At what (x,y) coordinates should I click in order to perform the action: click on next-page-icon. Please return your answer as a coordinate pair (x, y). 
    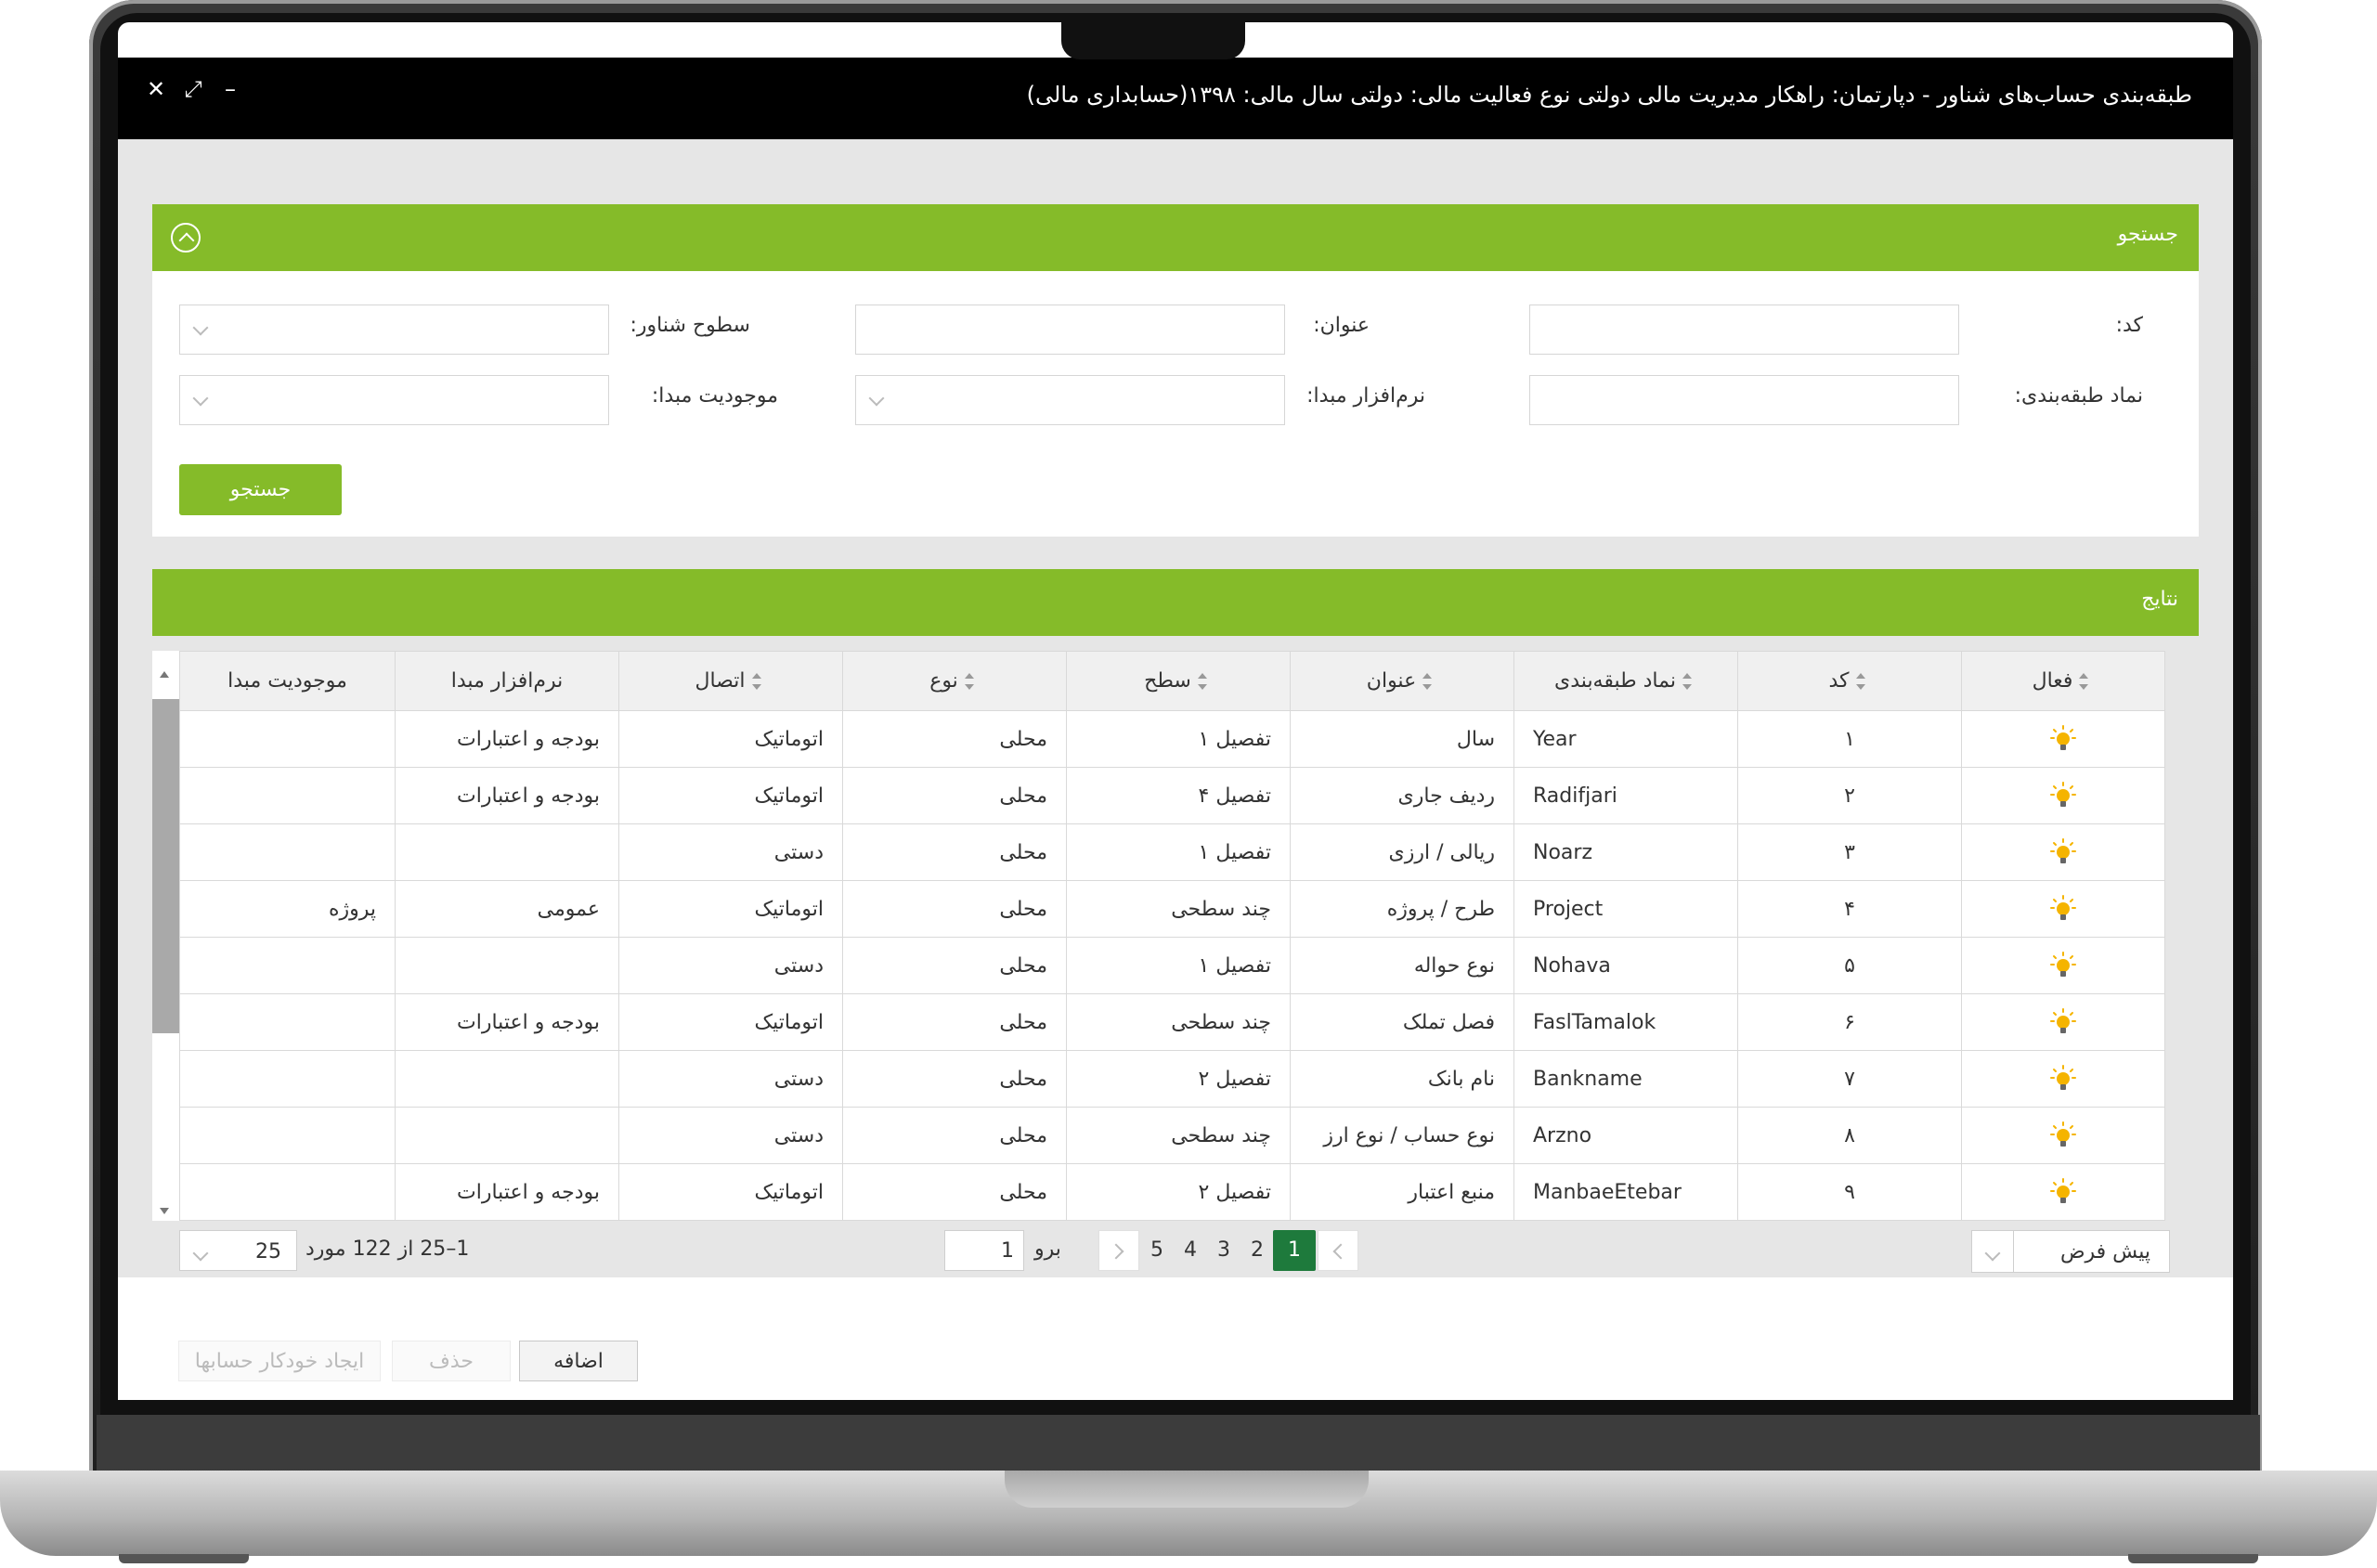
    Looking at the image, I should click on (1118, 1250).